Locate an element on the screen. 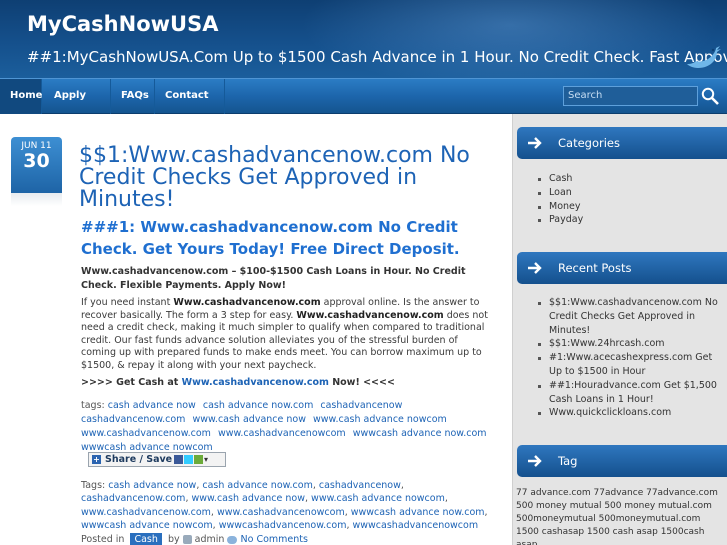 Image resolution: width=727 pixels, height=545 pixels. recent-posts-title: Recent Posts is located at coordinates (595, 268).